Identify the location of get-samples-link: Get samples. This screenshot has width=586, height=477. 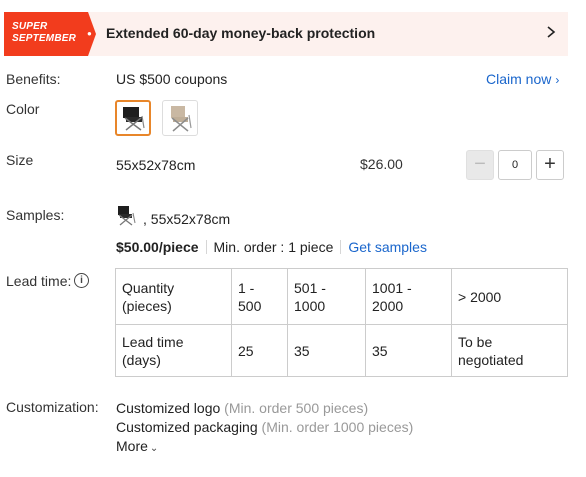
(387, 247).